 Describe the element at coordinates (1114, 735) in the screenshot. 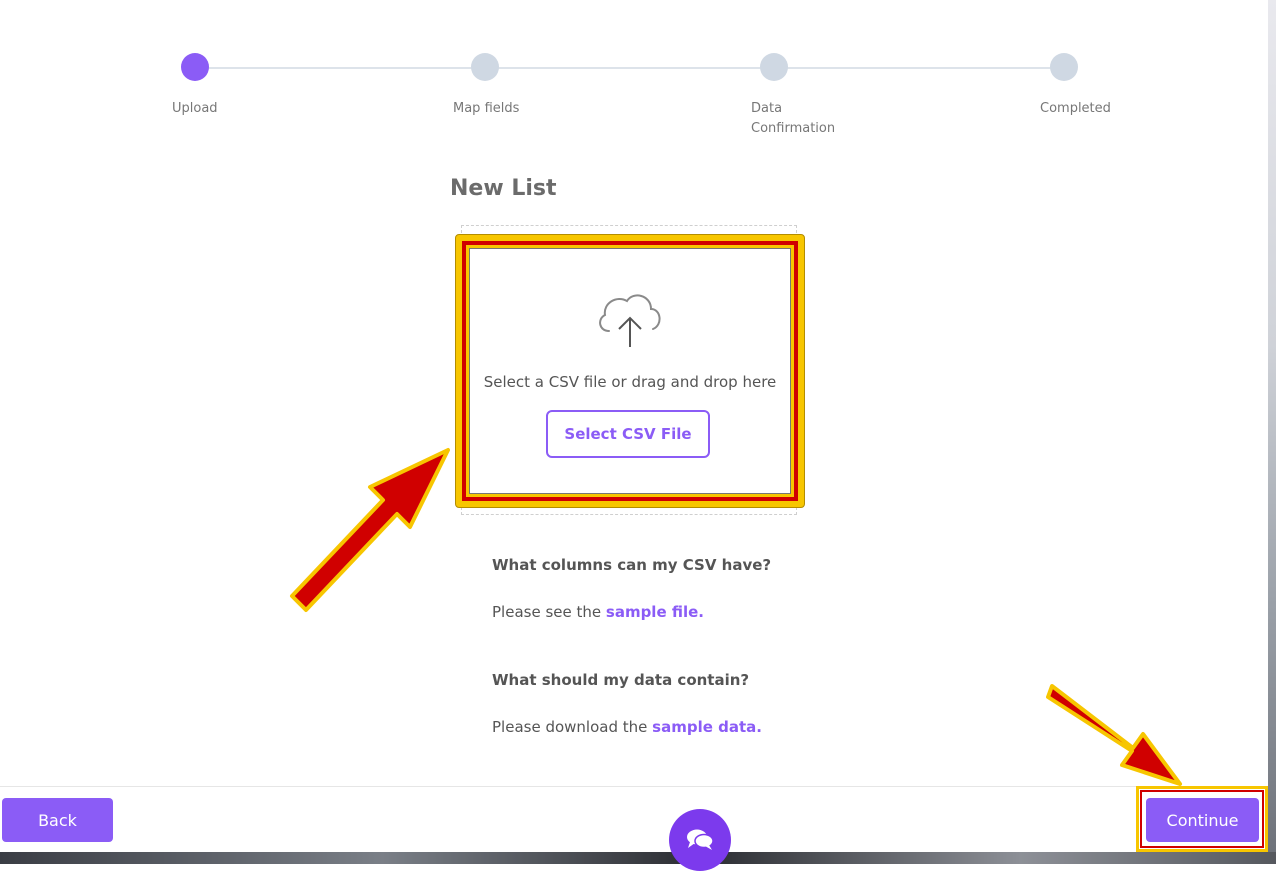

I see `arrow-to-continue-icon` at that location.